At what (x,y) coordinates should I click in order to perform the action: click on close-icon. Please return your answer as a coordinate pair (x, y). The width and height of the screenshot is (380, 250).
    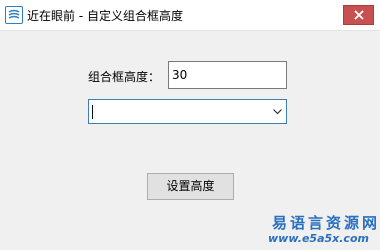
    Looking at the image, I should click on (359, 15).